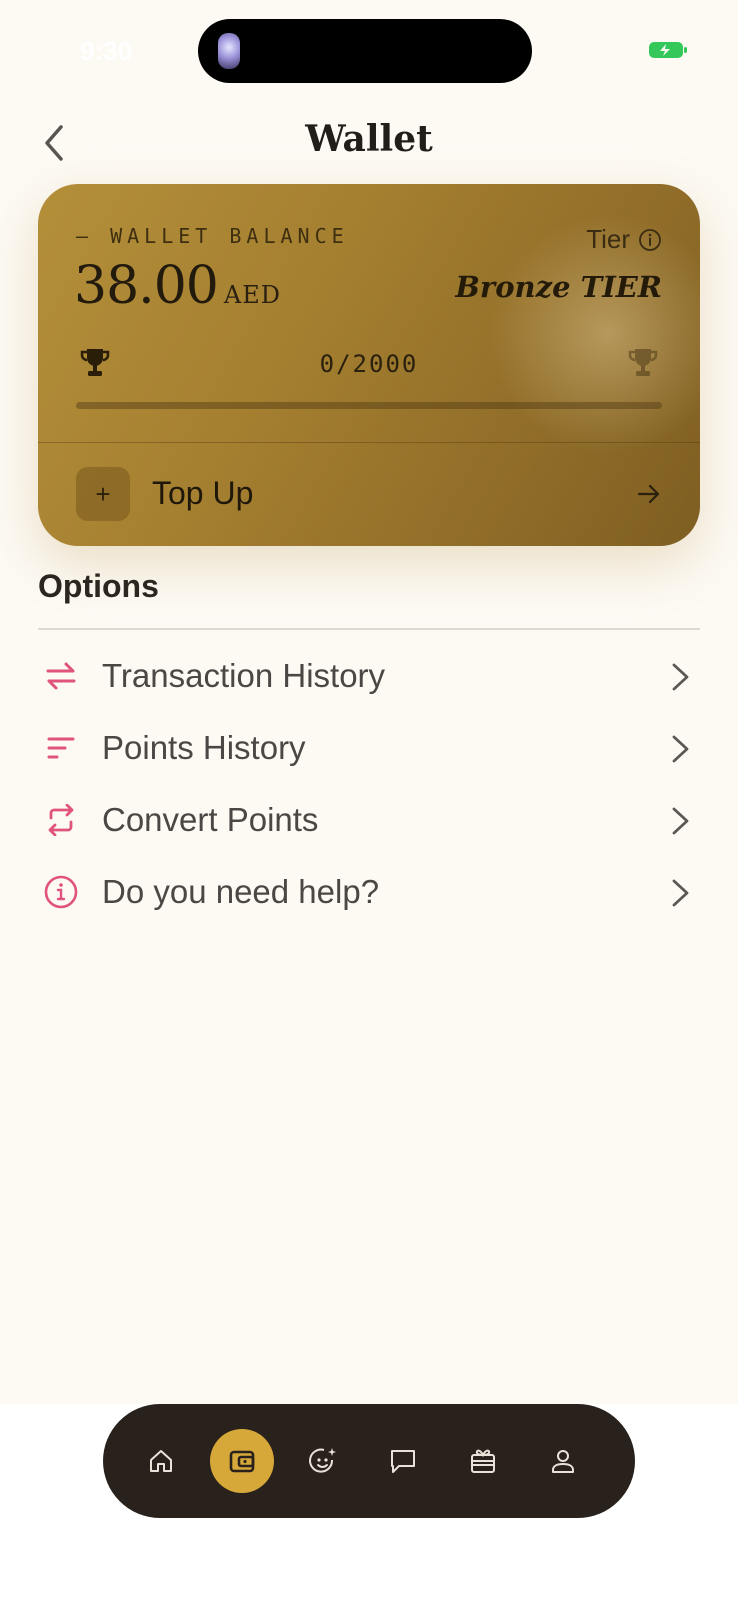 The image size is (738, 1600). I want to click on nav-gifts, so click(483, 1461).